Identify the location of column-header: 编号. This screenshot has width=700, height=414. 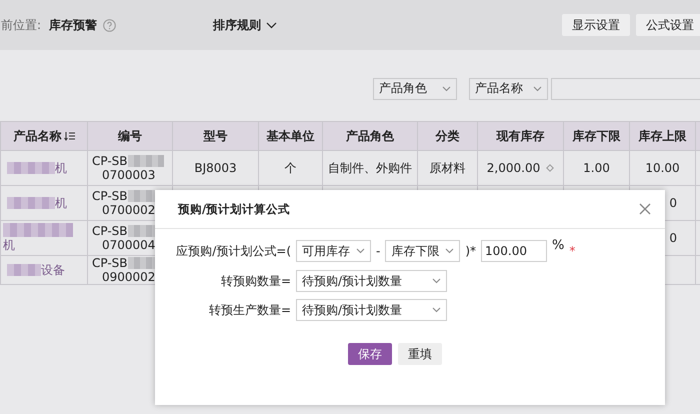
(130, 136).